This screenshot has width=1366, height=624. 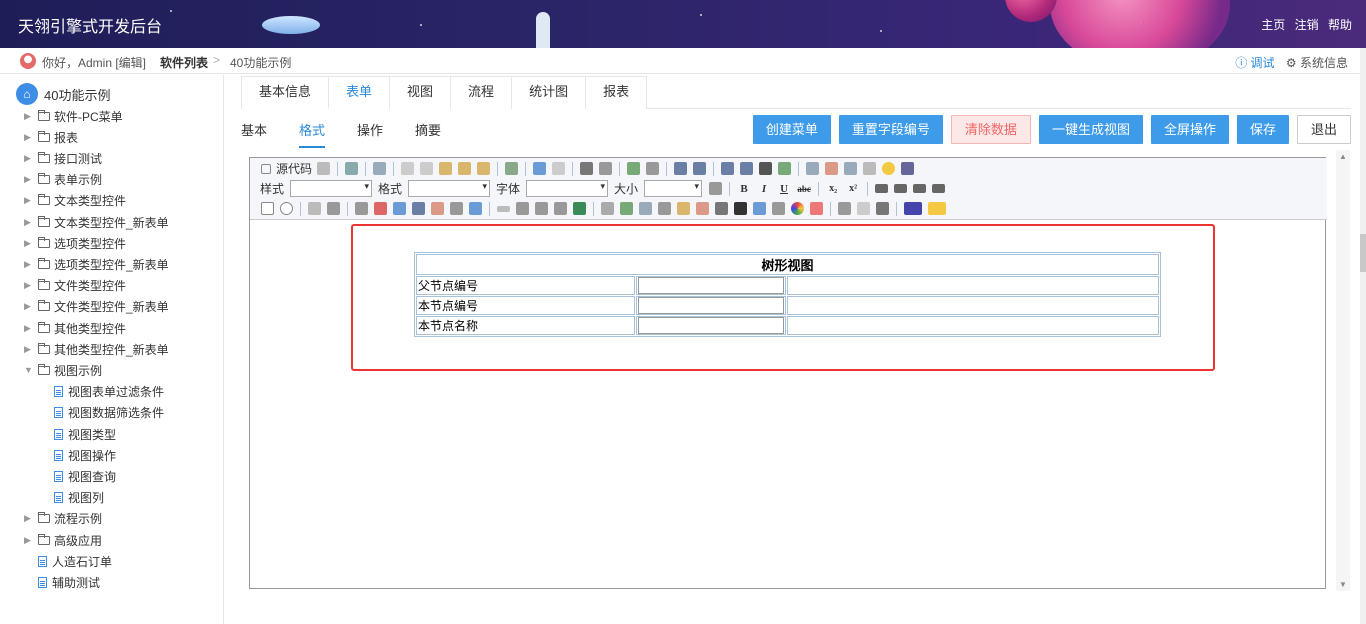 I want to click on italic-icon: I, so click(x=764, y=189).